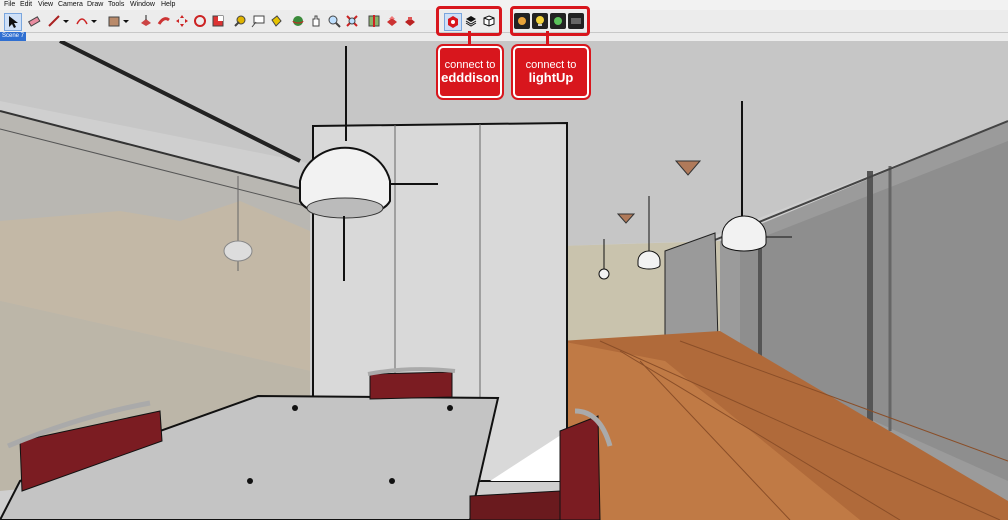  I want to click on edddison-callout: connect to edddison, so click(470, 72).